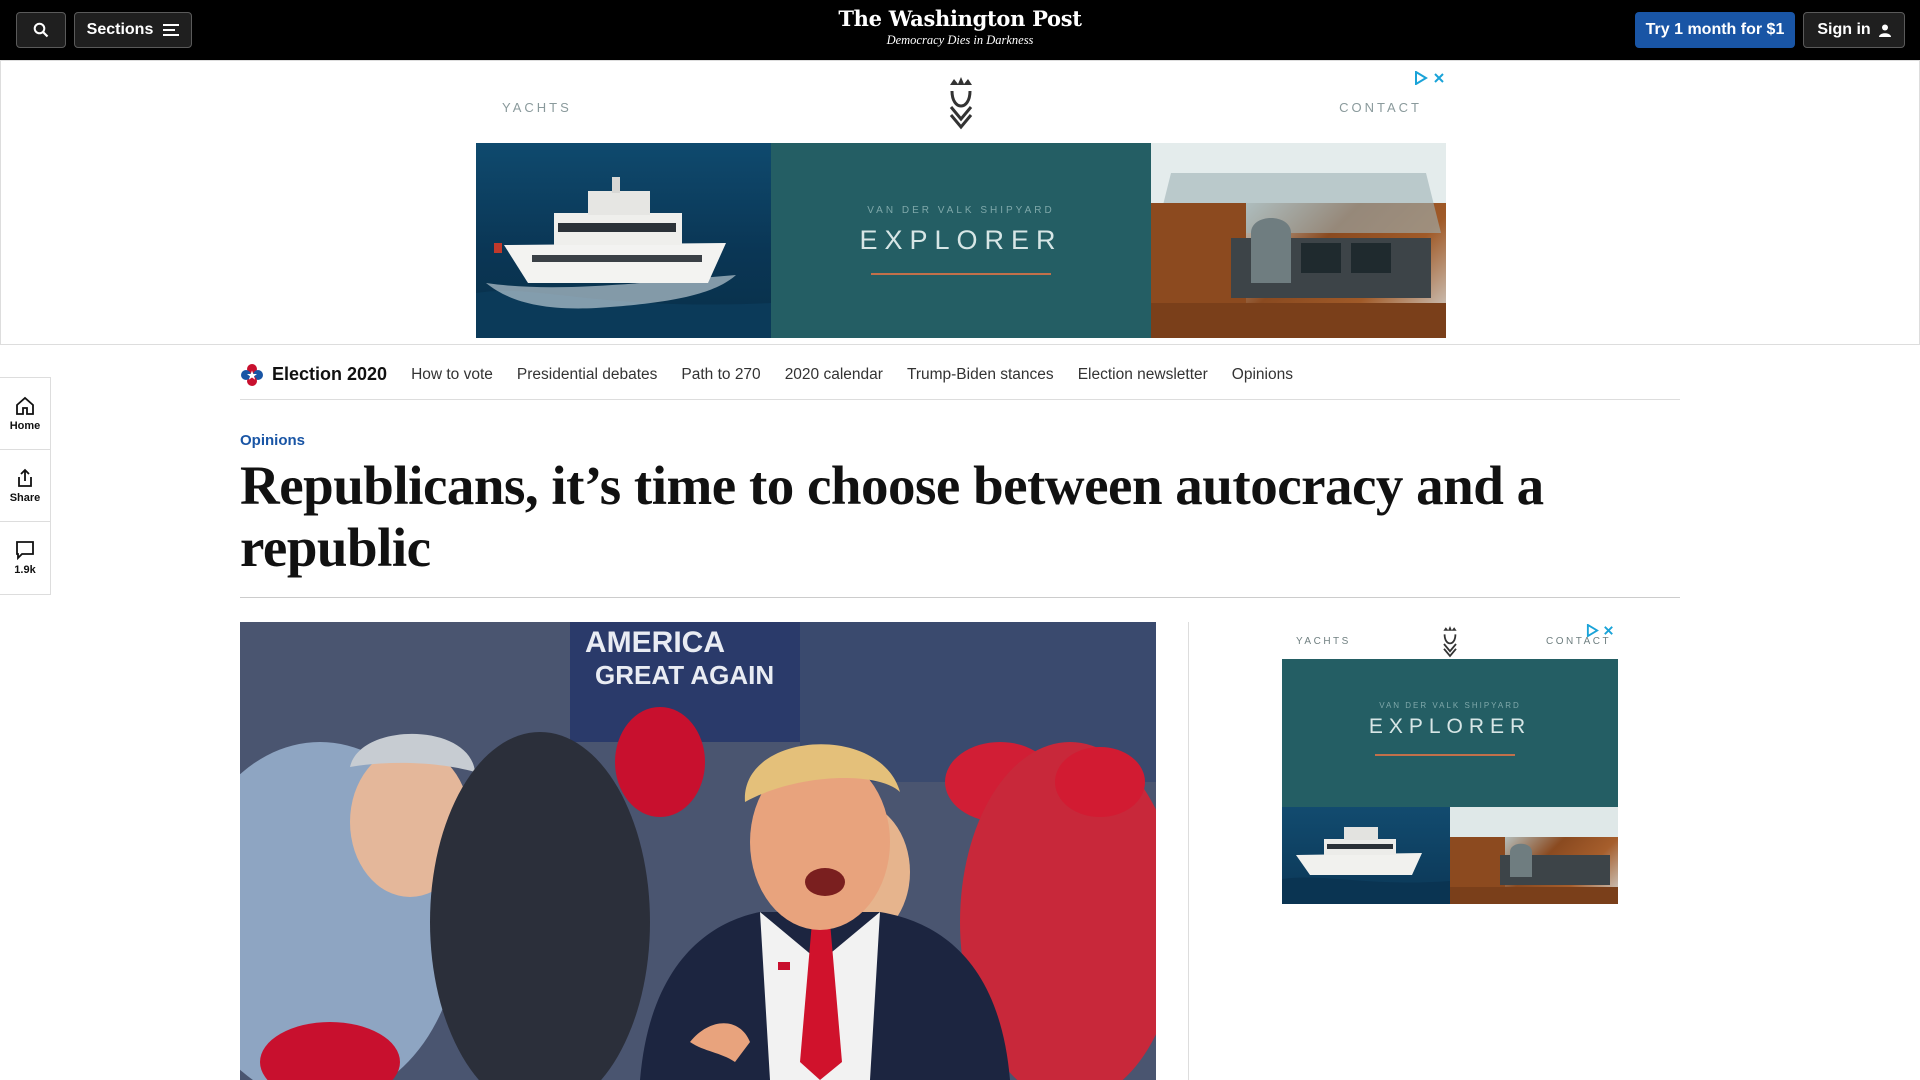  I want to click on hero-sign-line1: AMERICA, so click(655, 642).